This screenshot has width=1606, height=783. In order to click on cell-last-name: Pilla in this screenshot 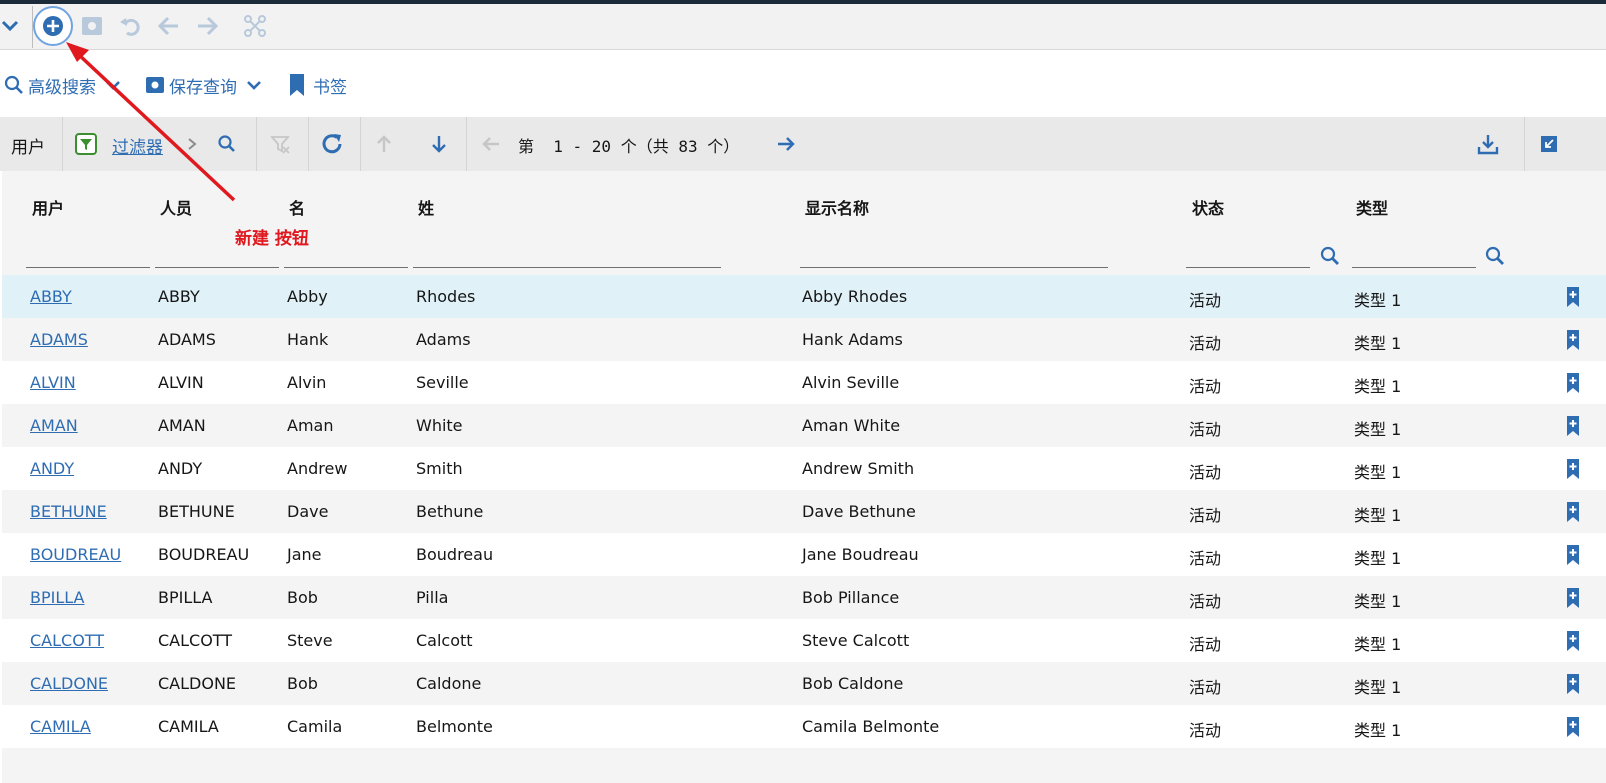, I will do `click(432, 597)`.